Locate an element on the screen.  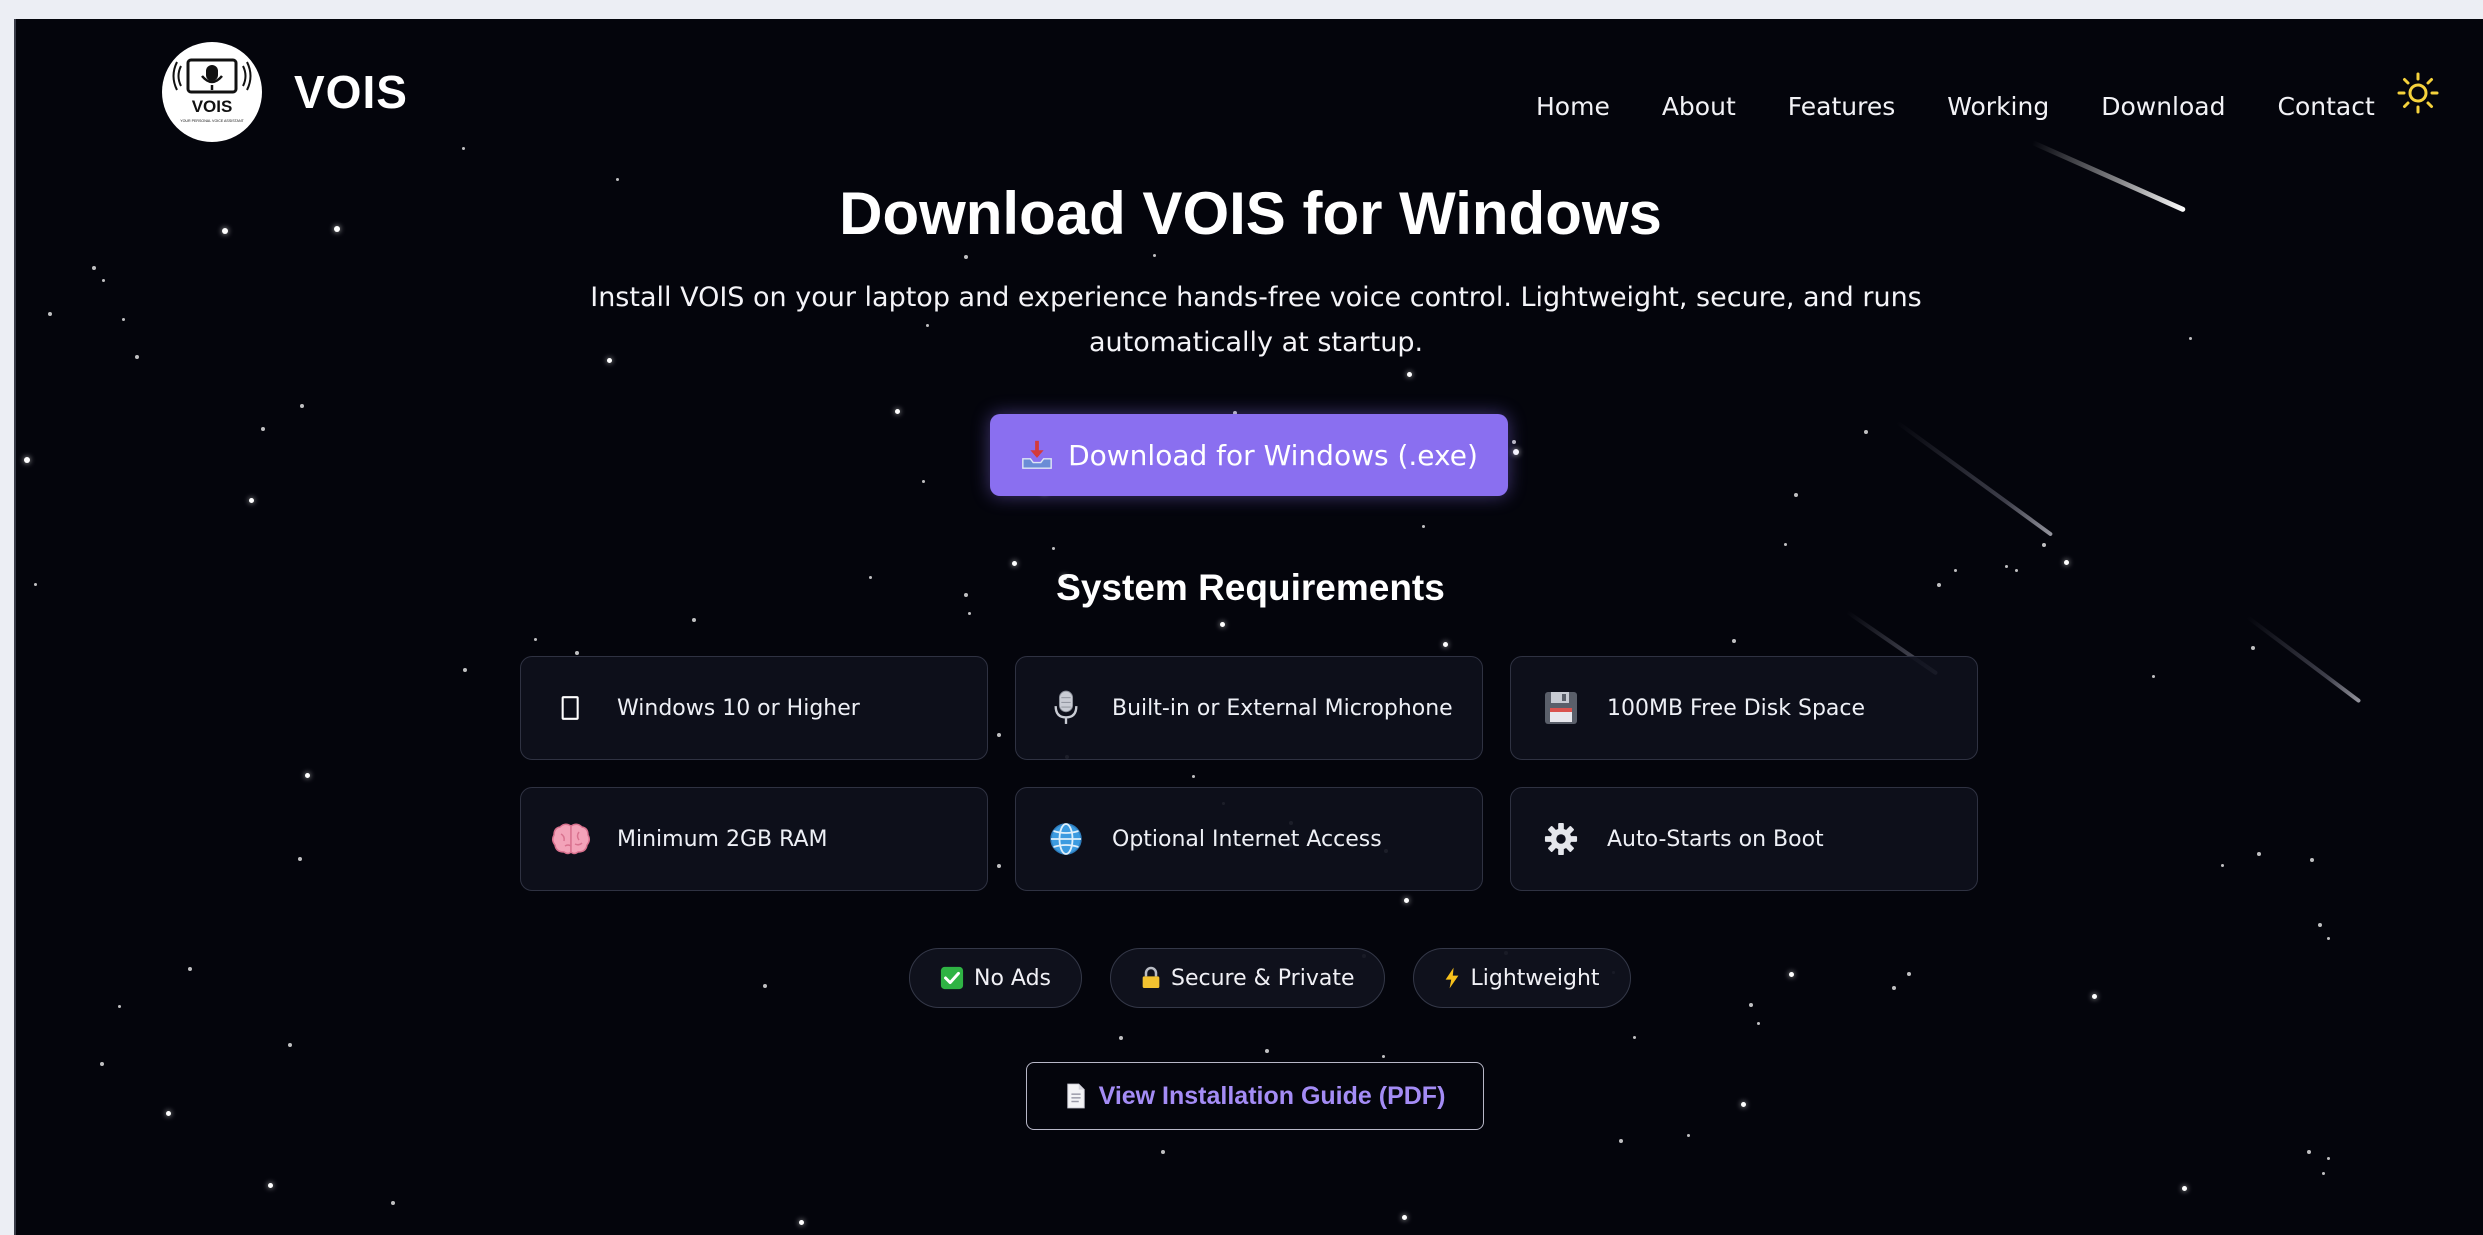
badge-label: Secure & Private is located at coordinates (1263, 978).